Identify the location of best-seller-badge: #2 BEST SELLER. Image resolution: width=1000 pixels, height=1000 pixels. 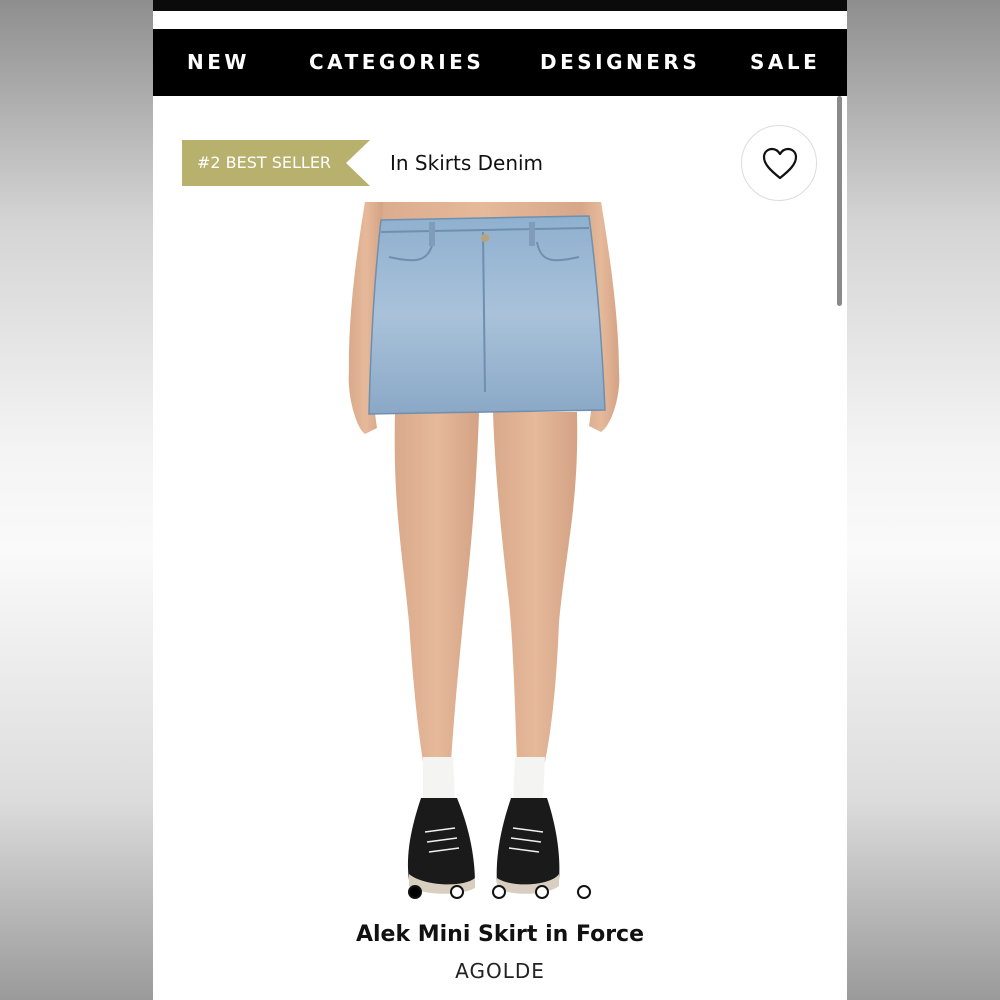
(276, 163).